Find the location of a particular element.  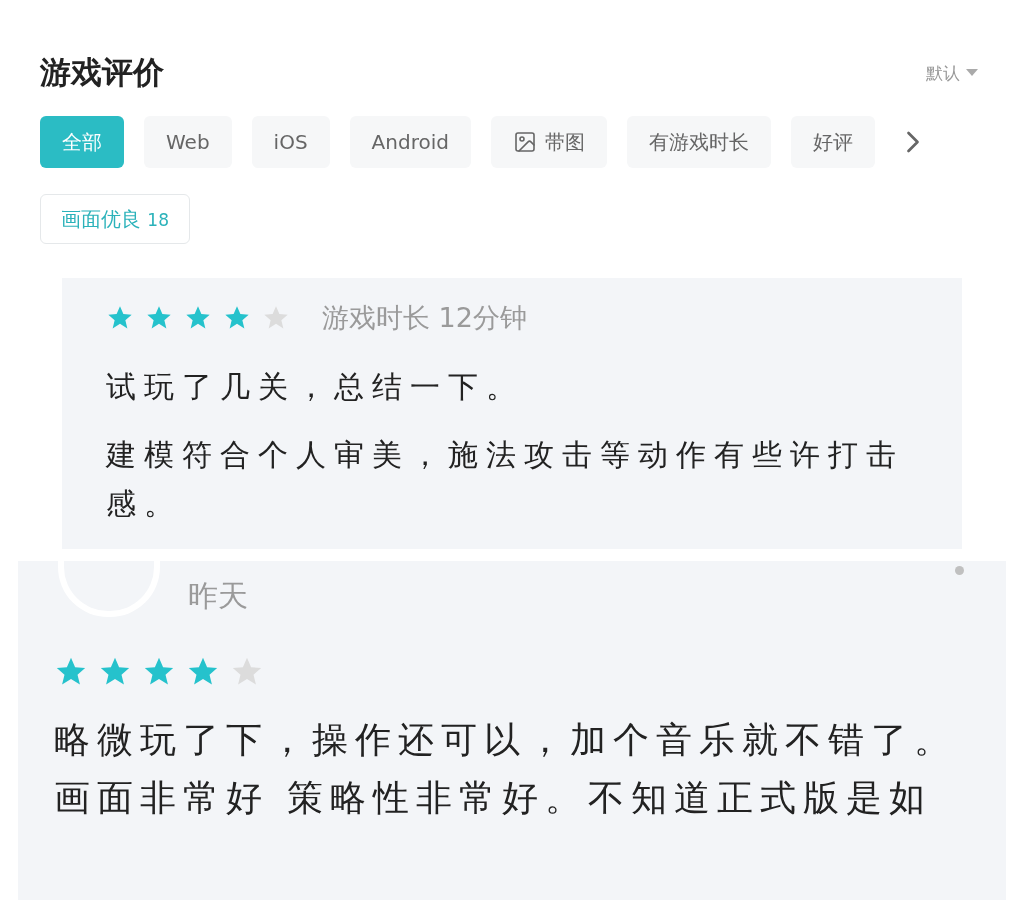

filter-tab: 有游戏时长 is located at coordinates (698, 142).